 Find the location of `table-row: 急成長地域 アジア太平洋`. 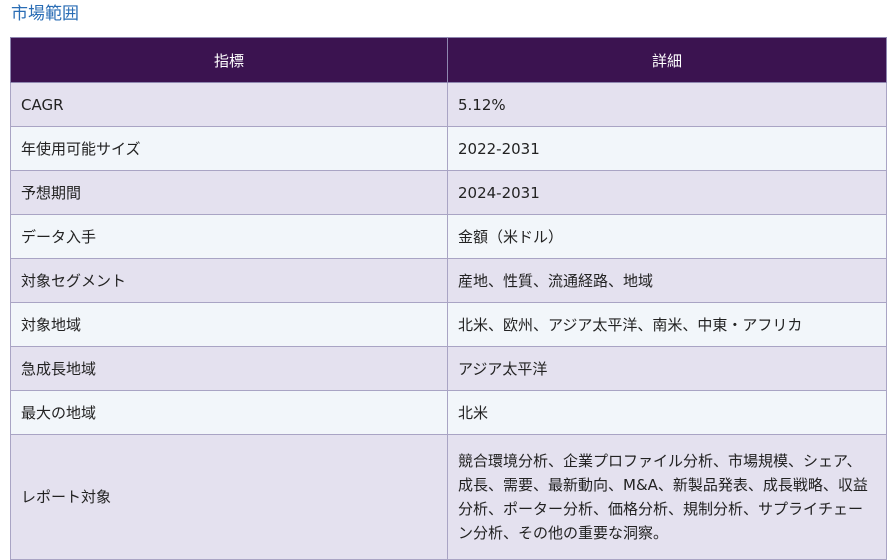

table-row: 急成長地域 アジア太平洋 is located at coordinates (448, 368).